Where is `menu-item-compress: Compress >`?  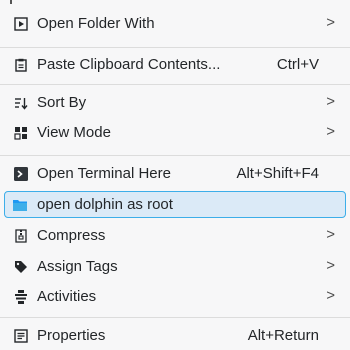
menu-item-compress: Compress > is located at coordinates (175, 235).